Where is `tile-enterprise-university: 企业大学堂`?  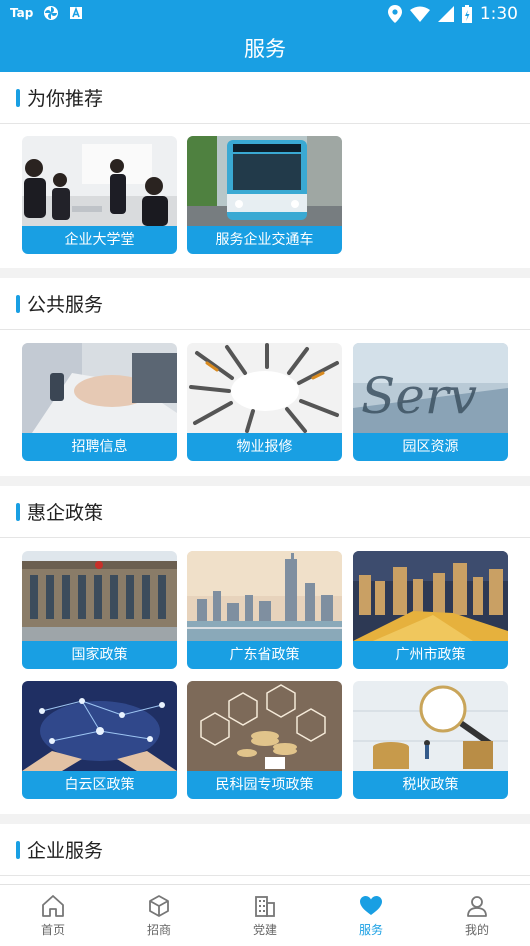
tile-enterprise-university: 企业大学堂 is located at coordinates (99, 195).